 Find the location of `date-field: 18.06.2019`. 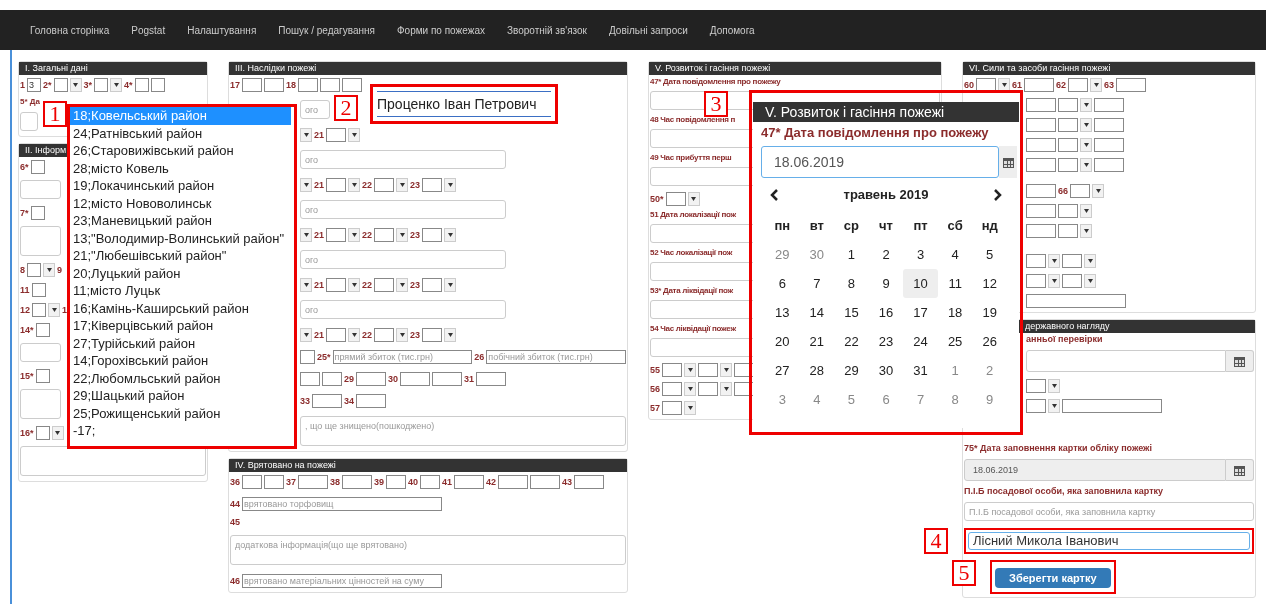

date-field: 18.06.2019 is located at coordinates (880, 162).